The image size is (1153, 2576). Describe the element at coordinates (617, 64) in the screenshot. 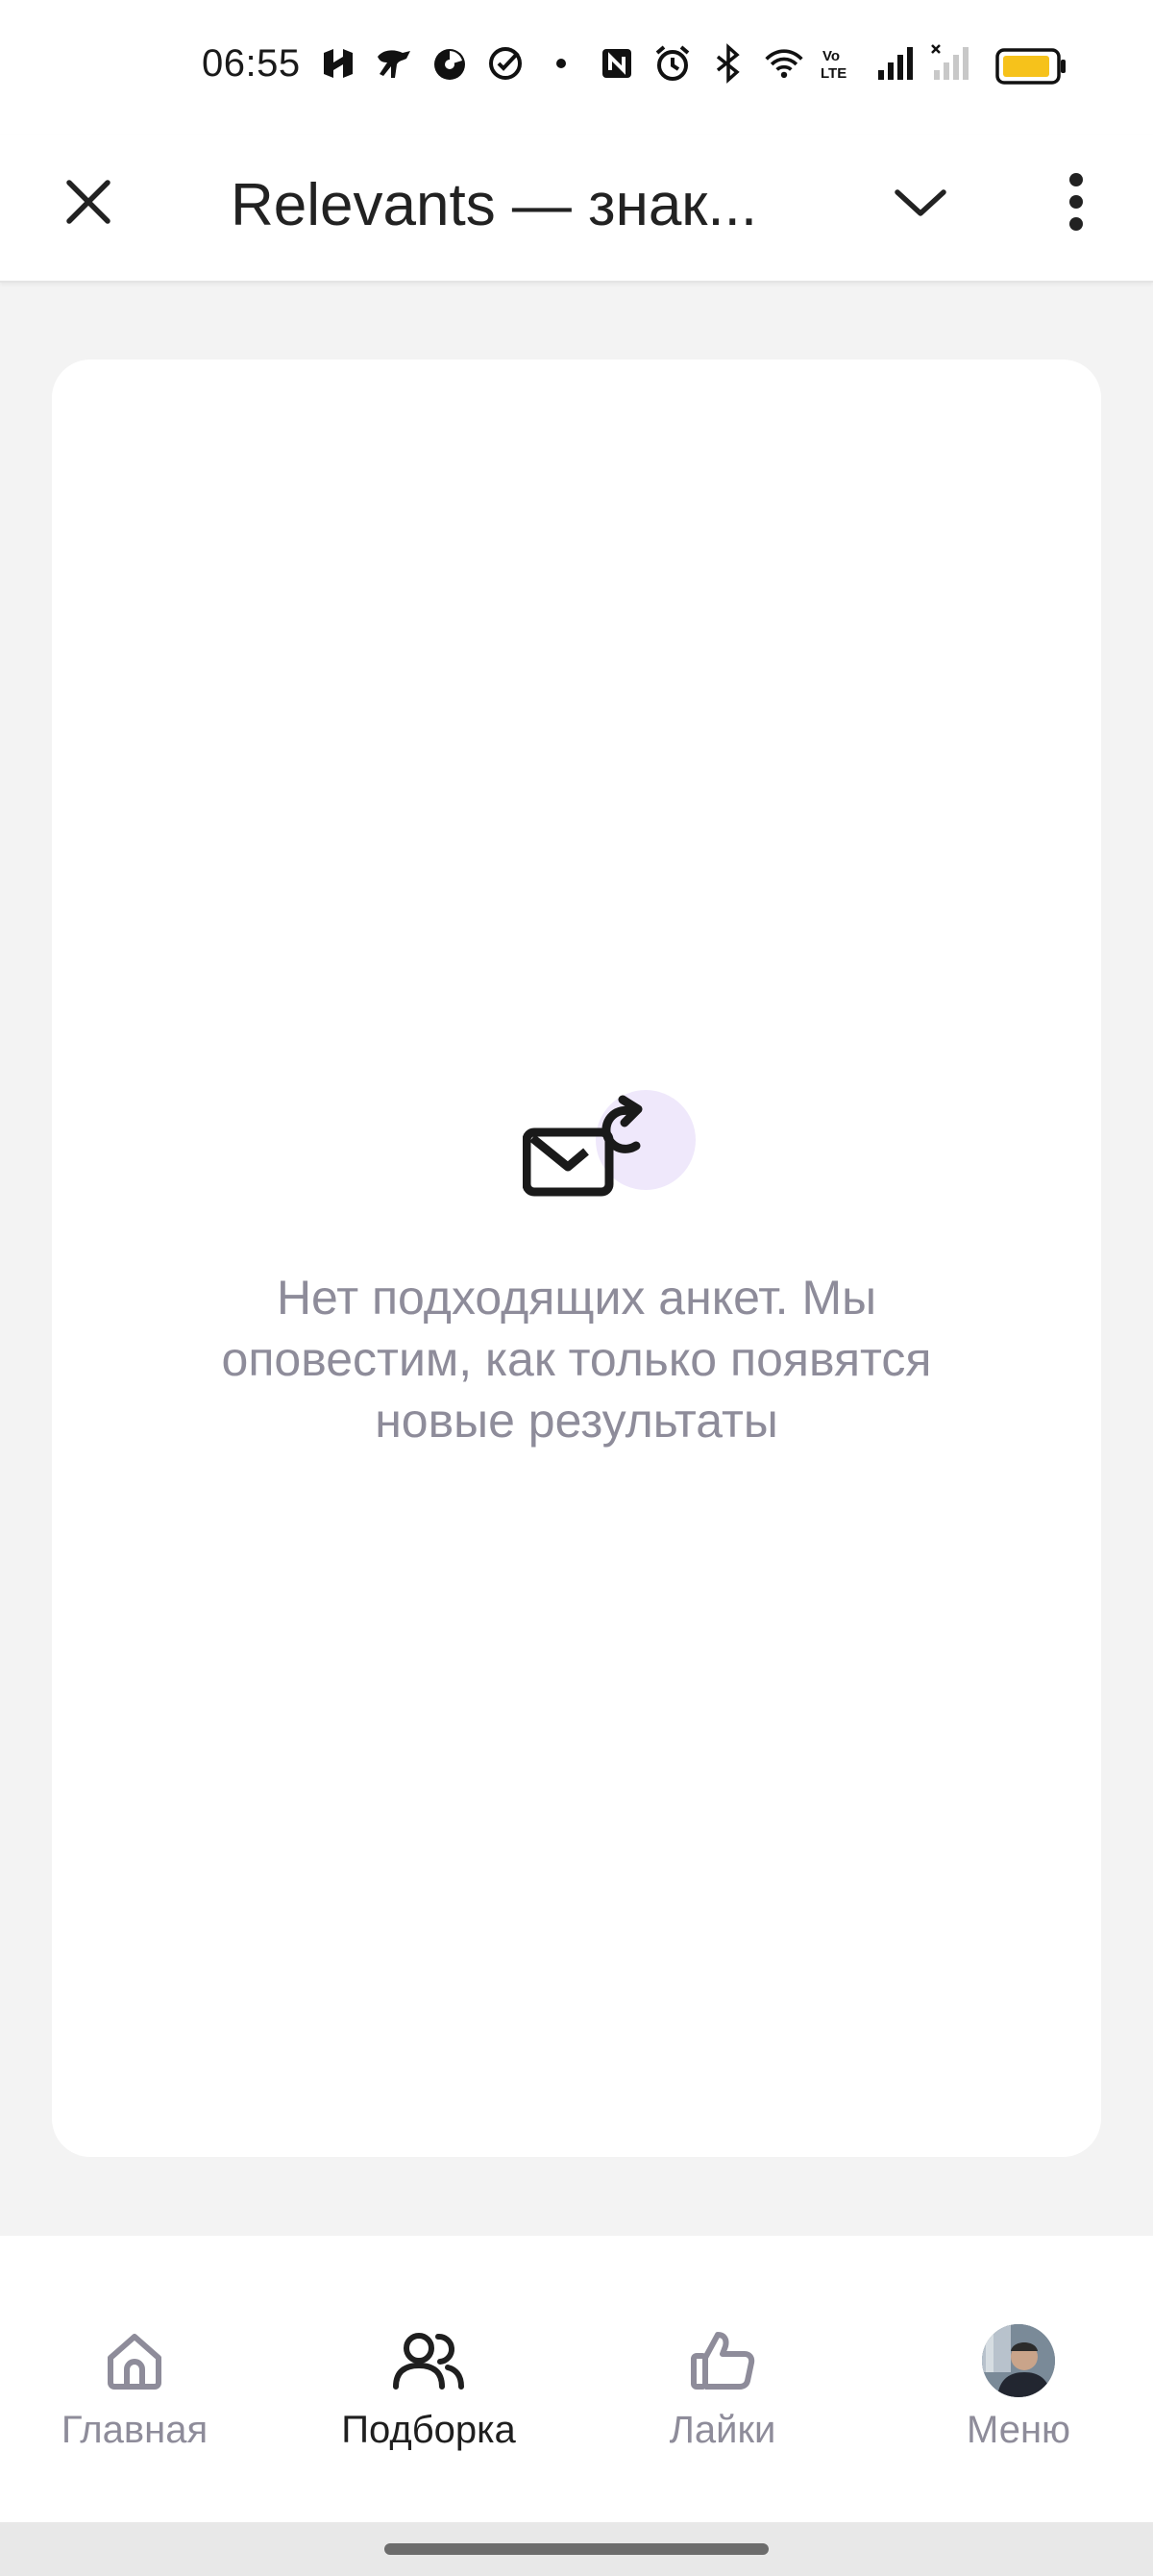

I see `nfc-icon` at that location.